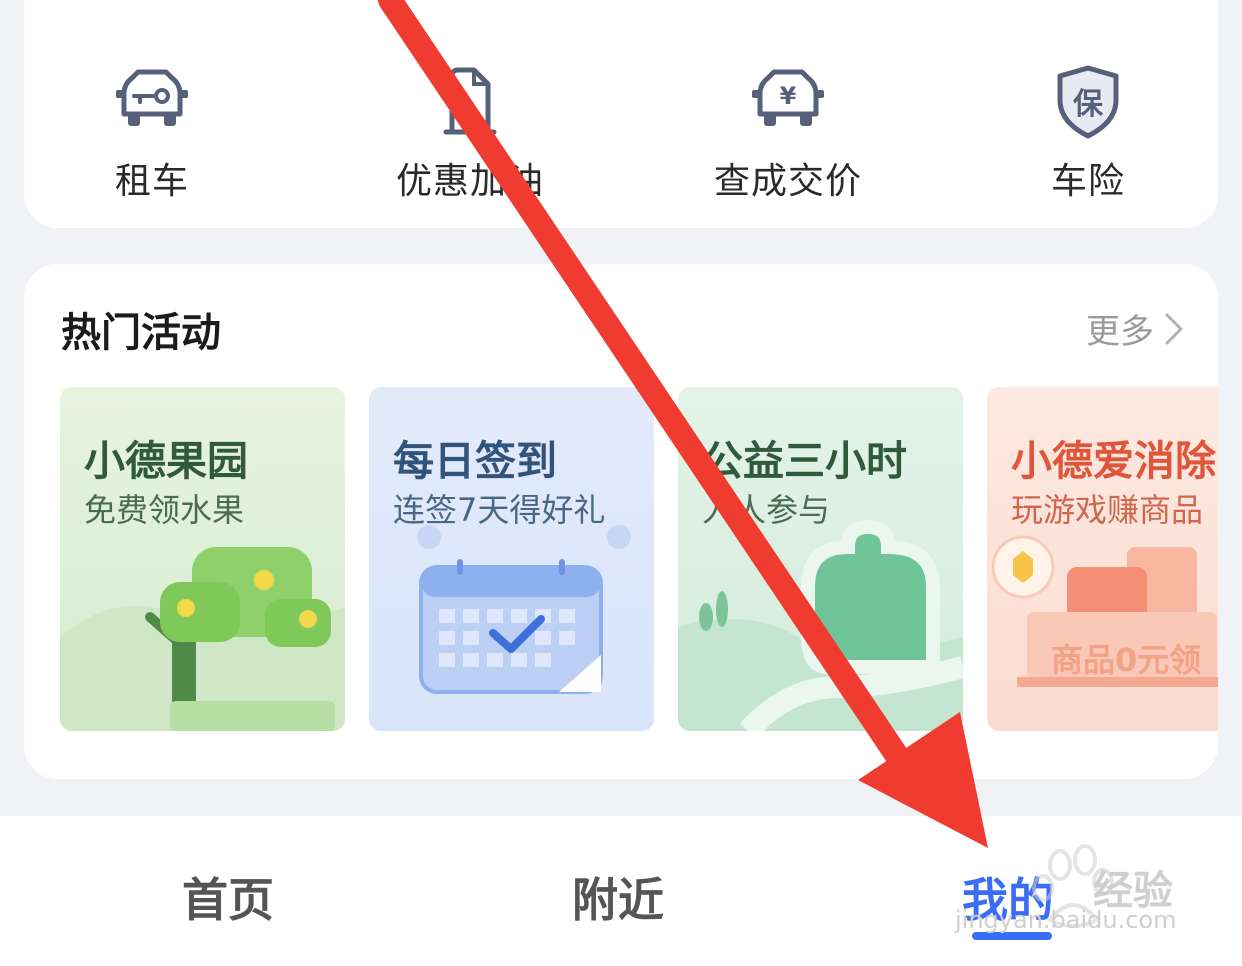  I want to click on tile-title: 小德果园, so click(166, 461).